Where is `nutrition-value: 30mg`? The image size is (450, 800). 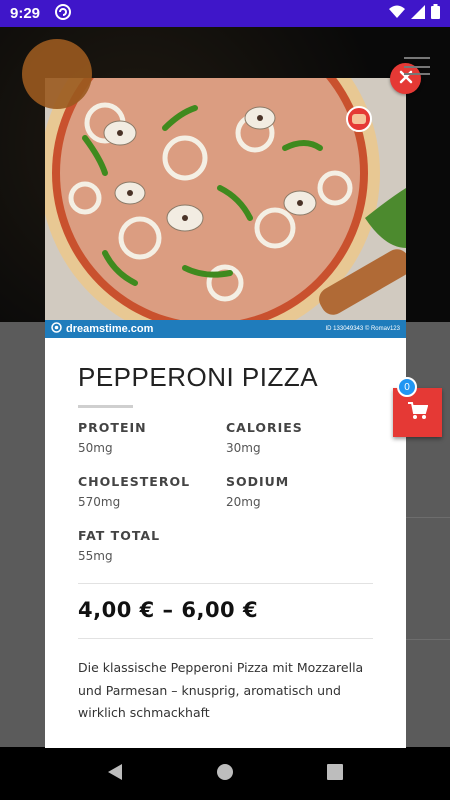
nutrition-value: 30mg is located at coordinates (243, 448).